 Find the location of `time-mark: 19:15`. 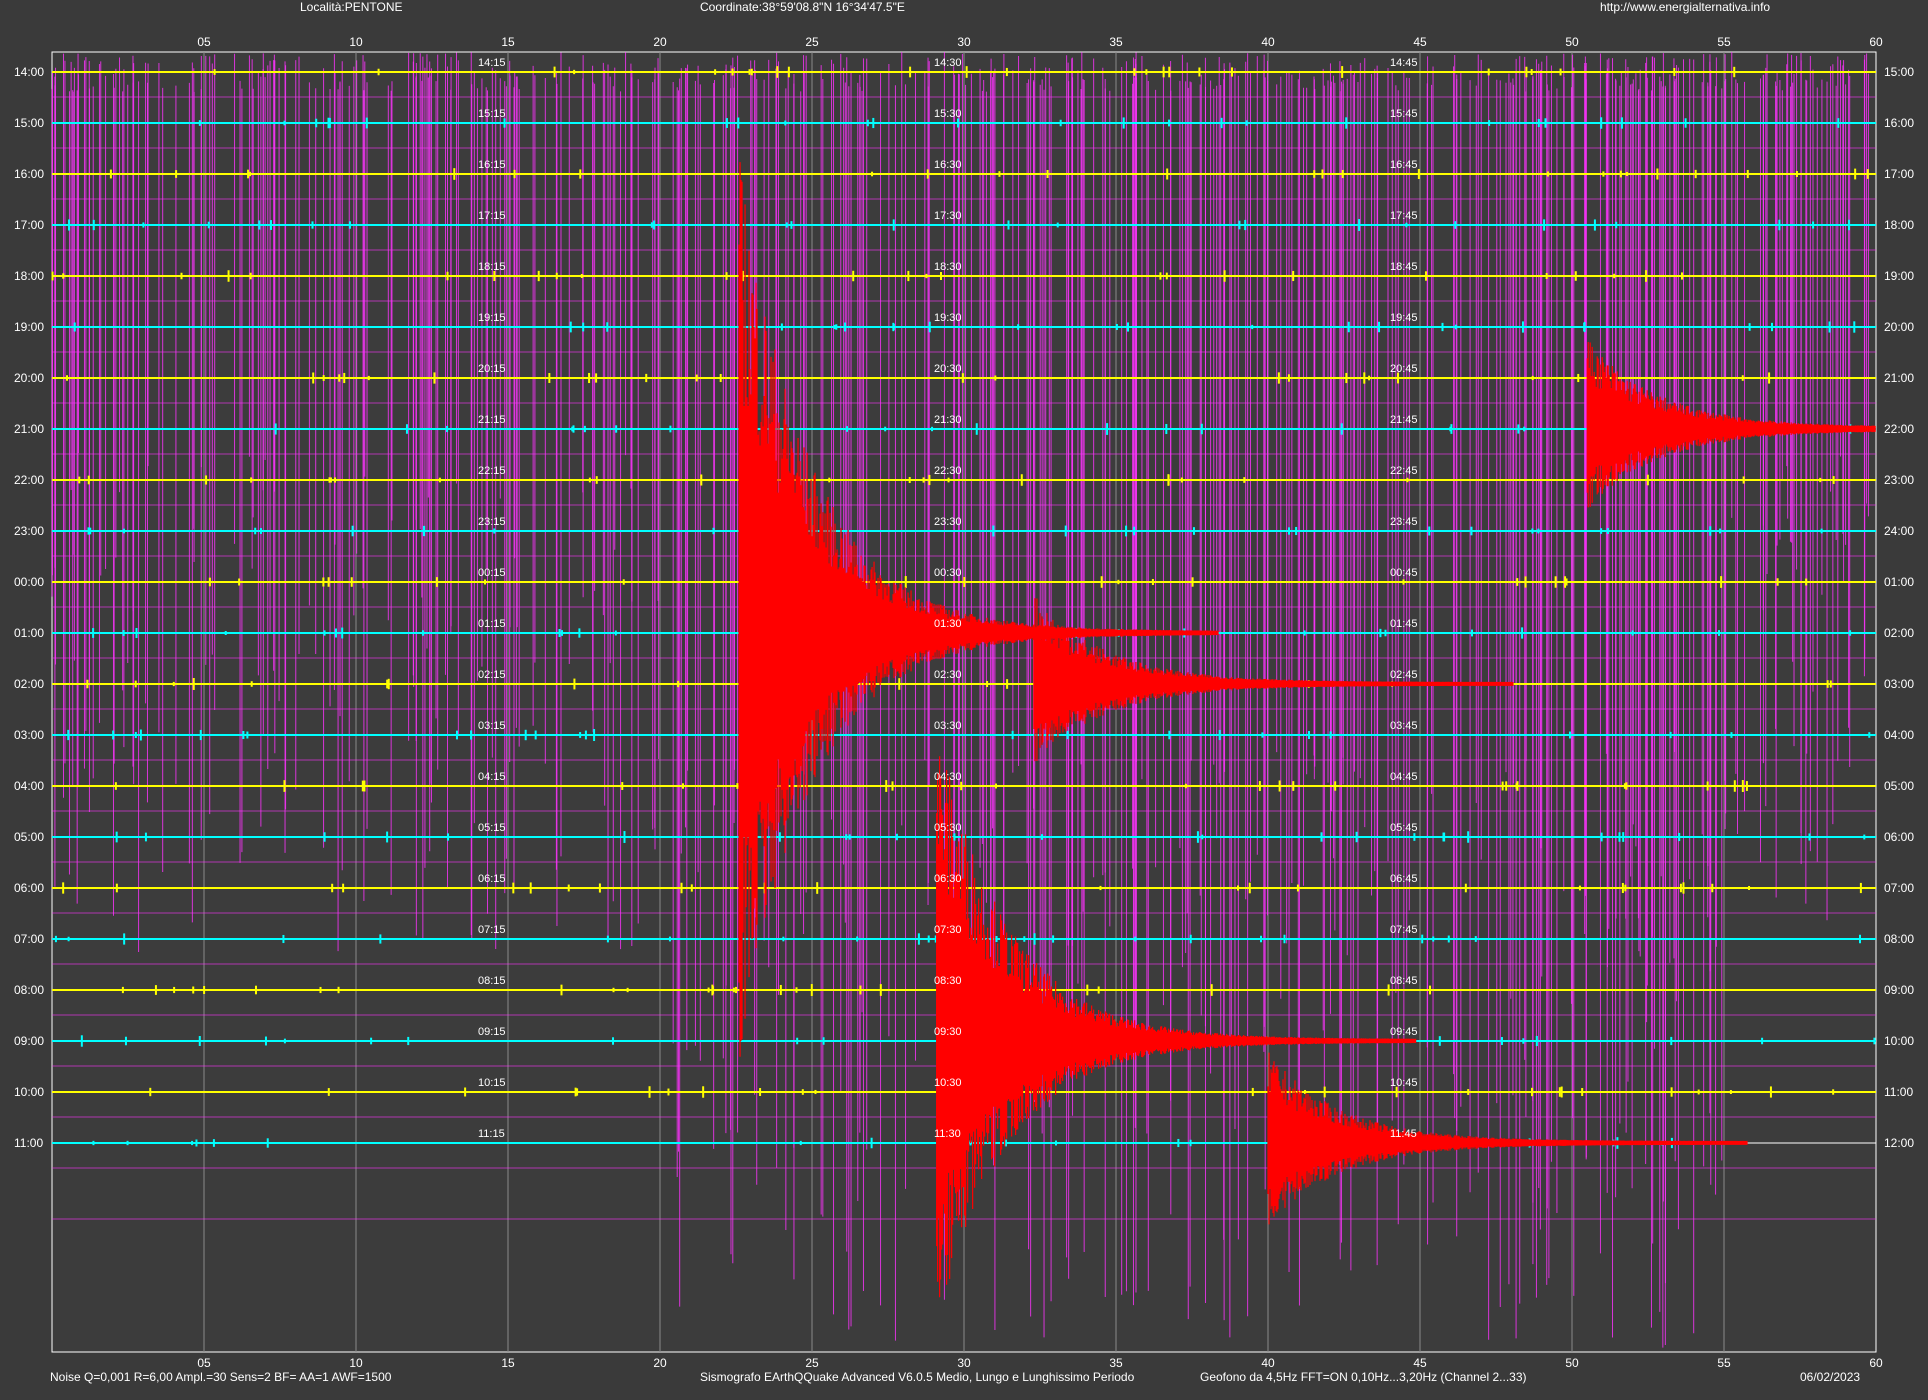

time-mark: 19:15 is located at coordinates (492, 318).